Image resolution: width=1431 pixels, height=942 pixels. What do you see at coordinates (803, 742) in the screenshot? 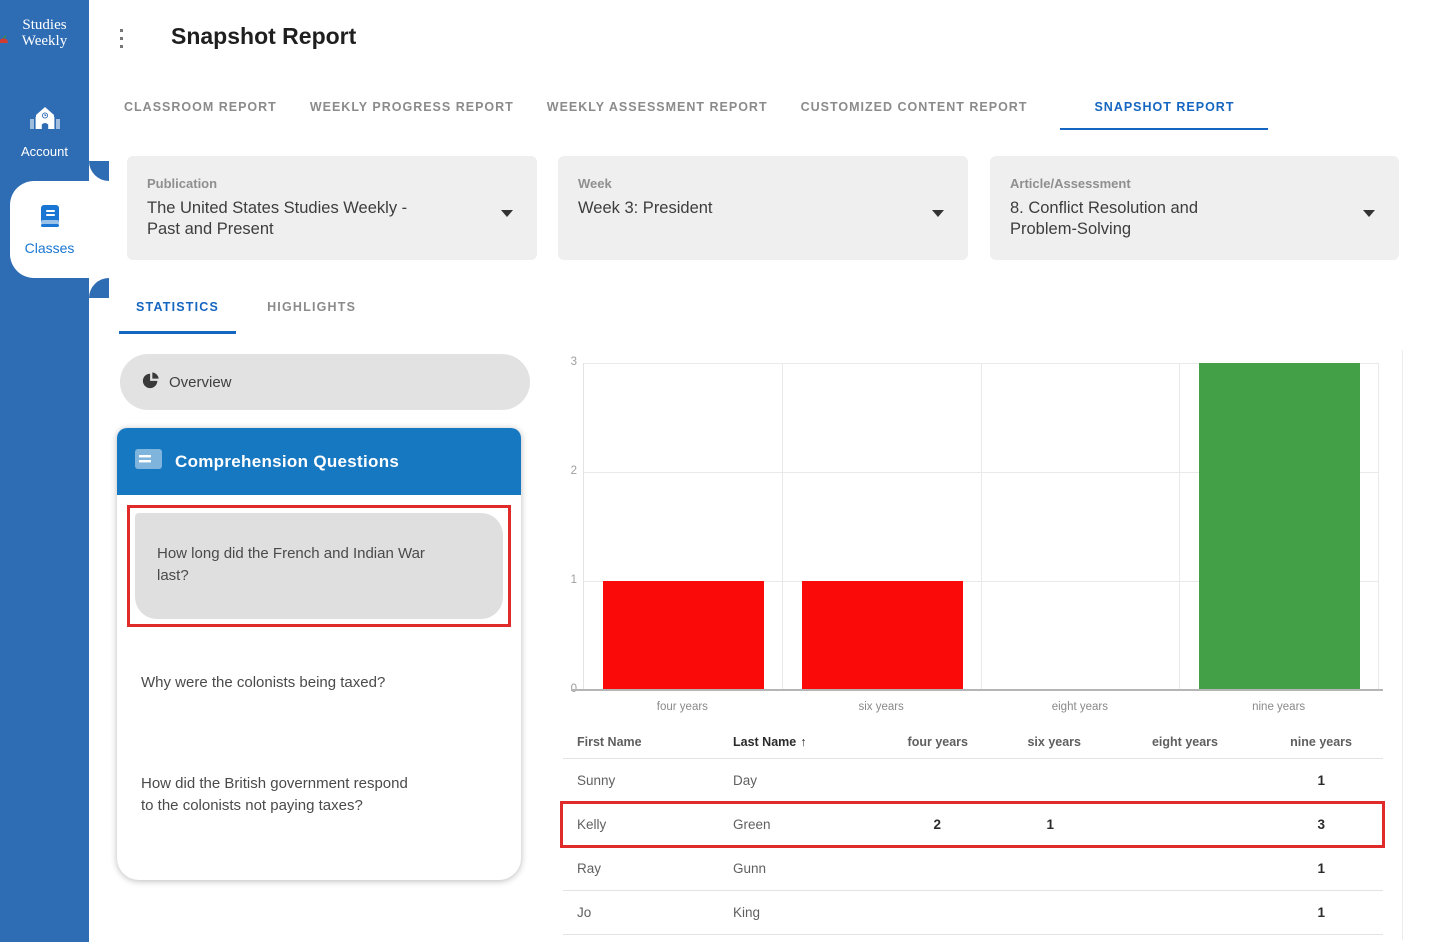
I see `sort-ascending-icon: ↑` at bounding box center [803, 742].